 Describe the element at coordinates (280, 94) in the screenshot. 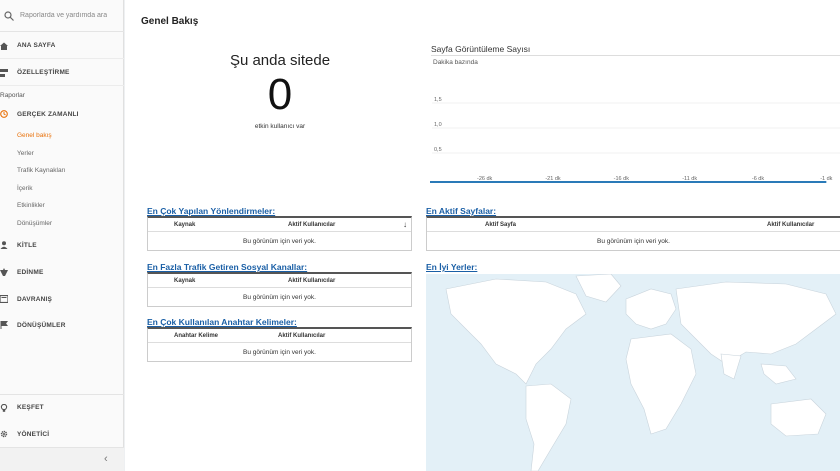

I see `active-user-count: 0` at that location.